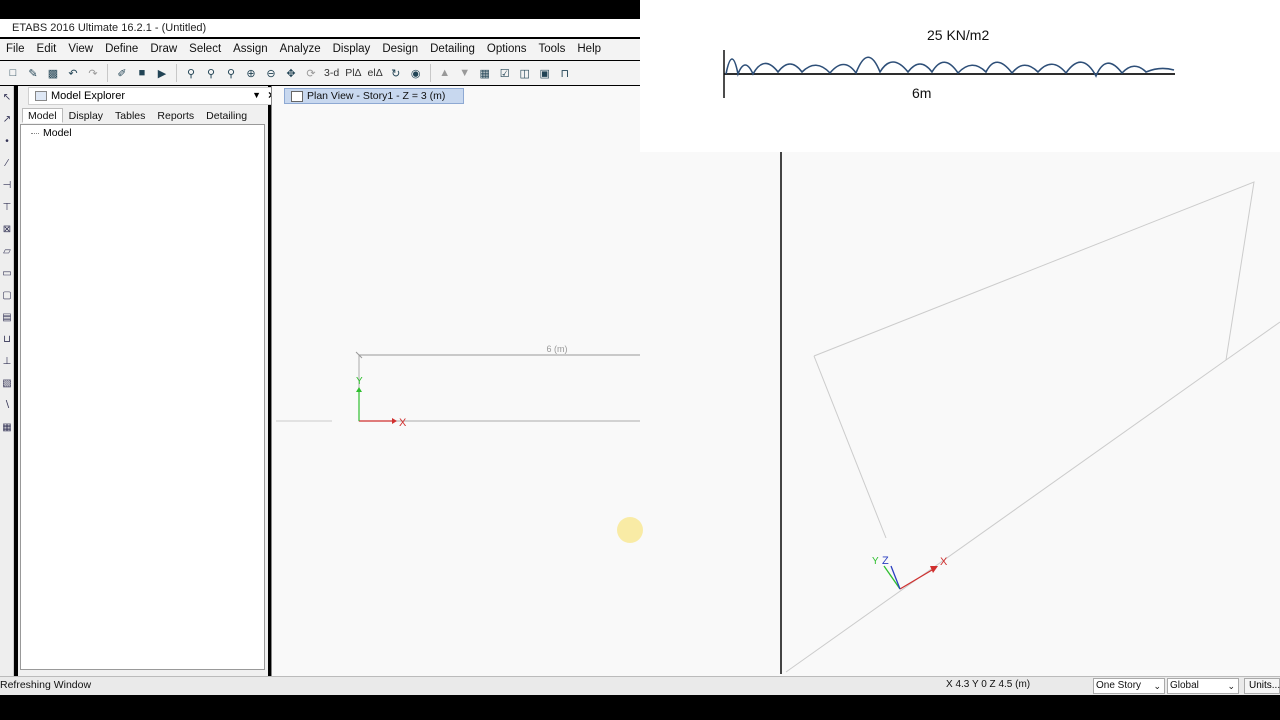  What do you see at coordinates (73, 73) in the screenshot?
I see `undo-icon: ↶` at bounding box center [73, 73].